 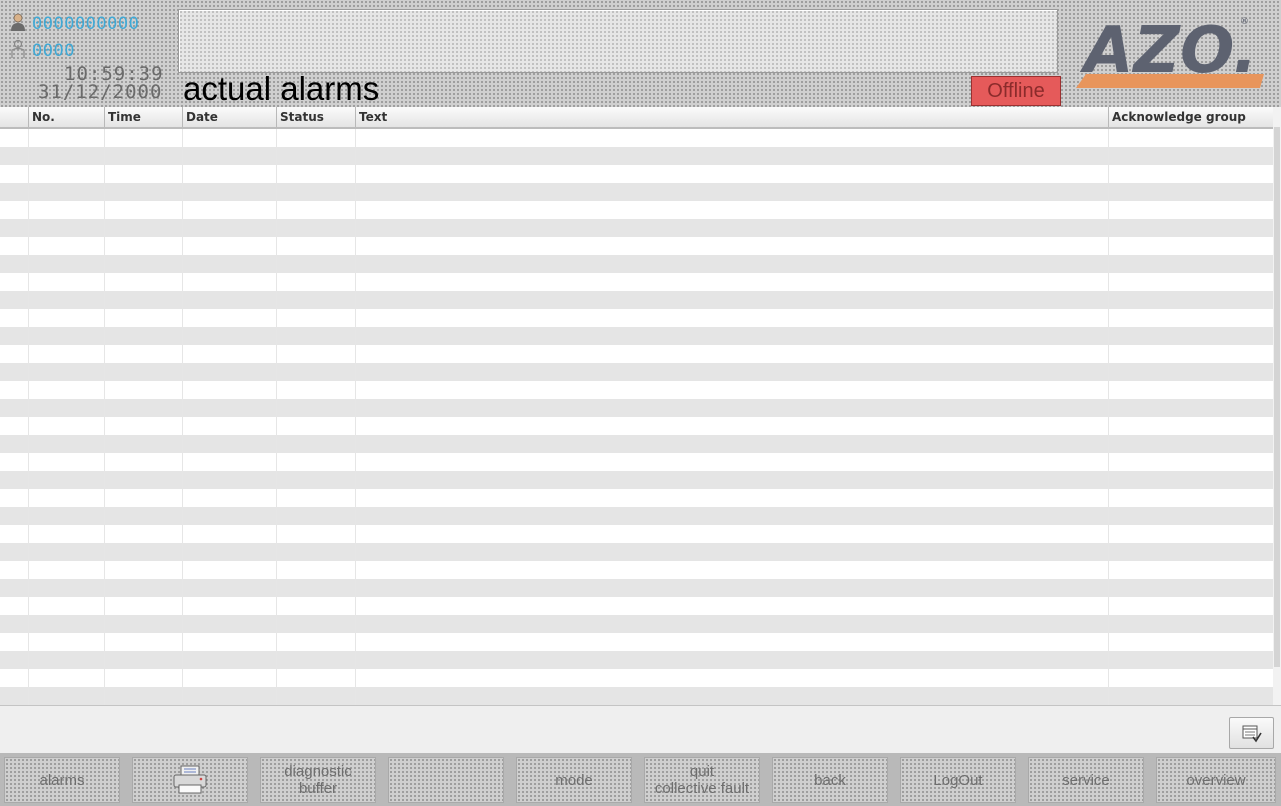 I want to click on overview-button: overview, so click(x=1216, y=780).